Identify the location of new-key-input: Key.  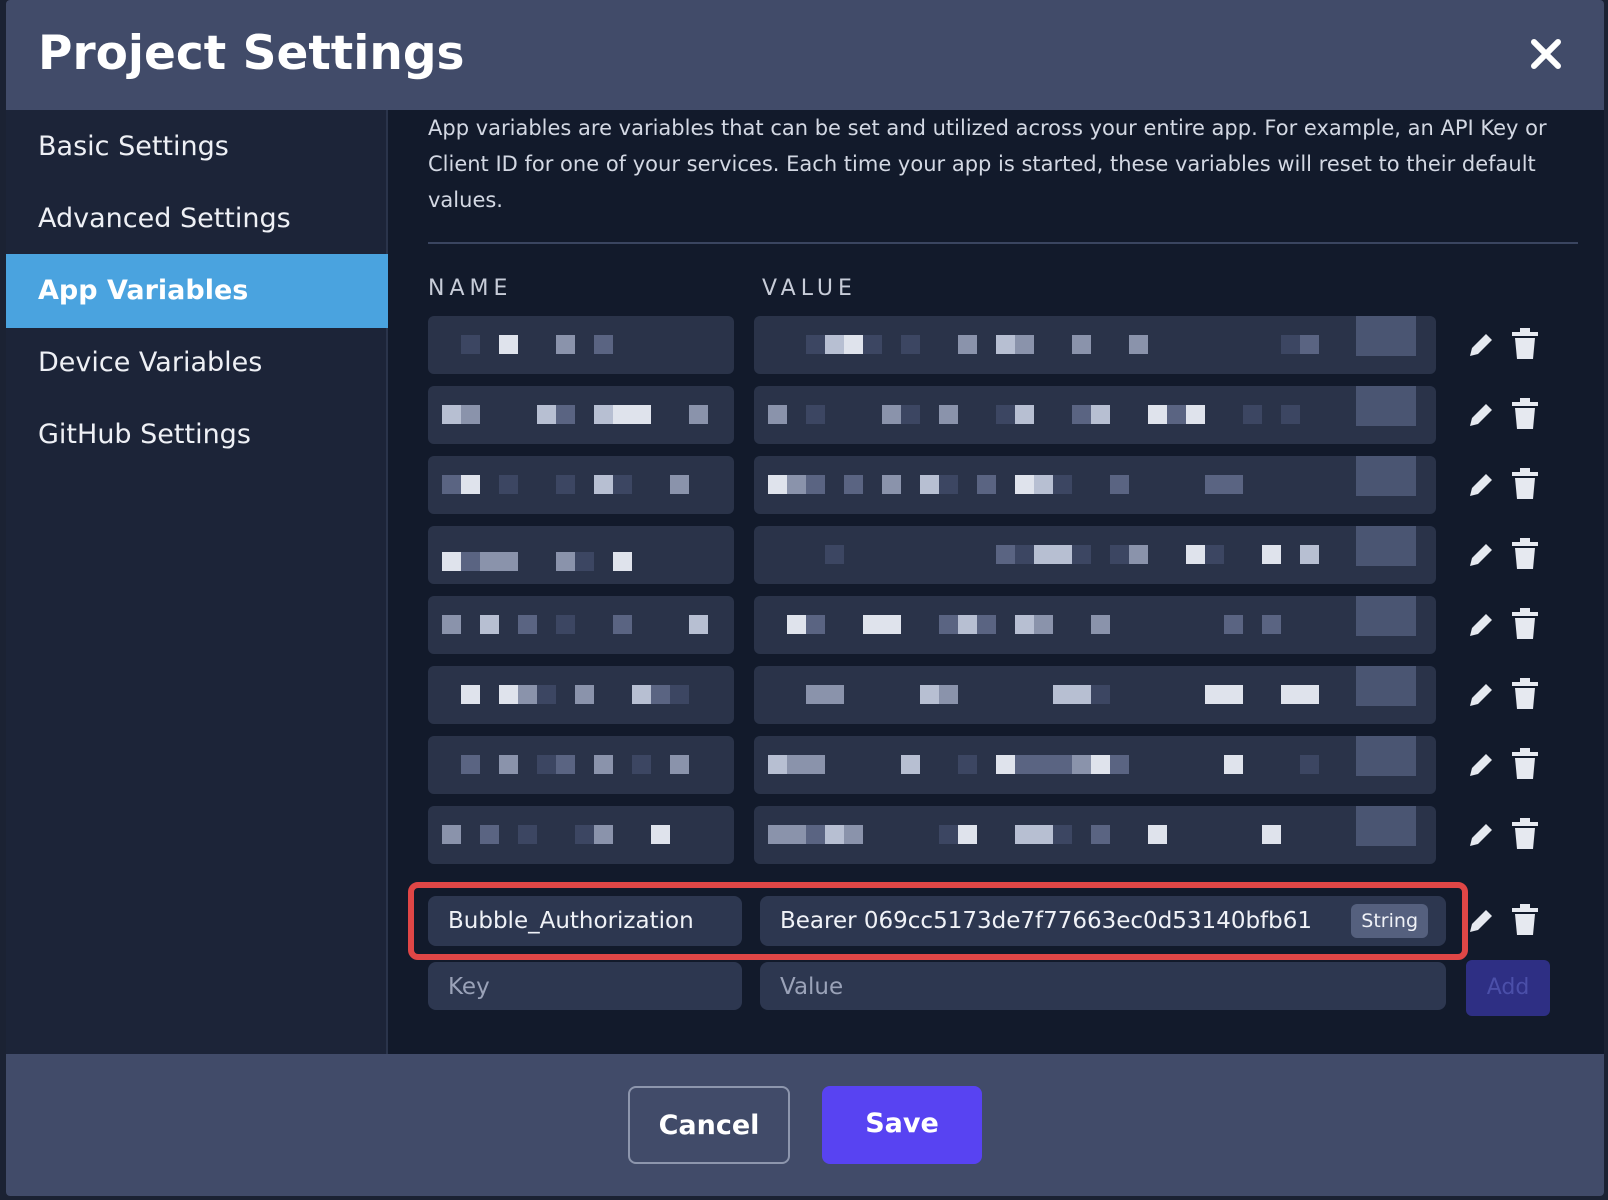
(585, 986).